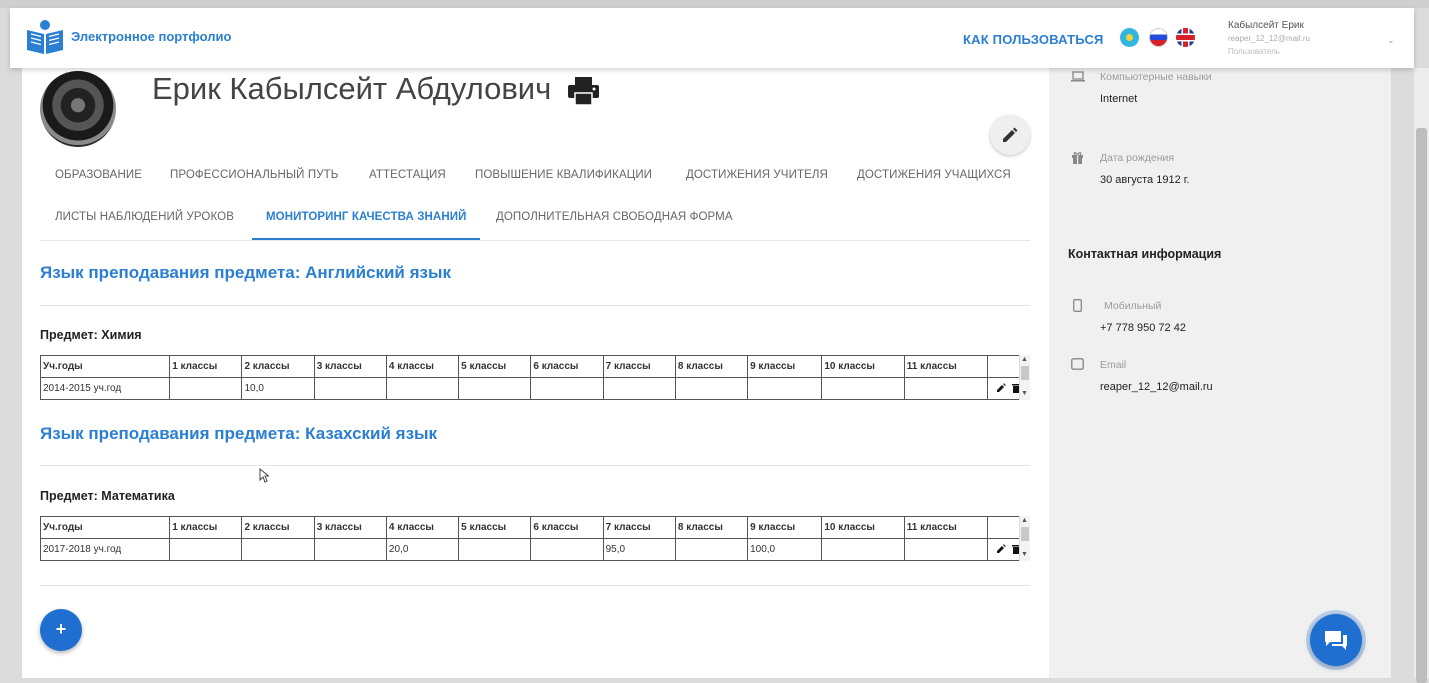  Describe the element at coordinates (1254, 51) in the screenshot. I see `user-role: Пользователь` at that location.